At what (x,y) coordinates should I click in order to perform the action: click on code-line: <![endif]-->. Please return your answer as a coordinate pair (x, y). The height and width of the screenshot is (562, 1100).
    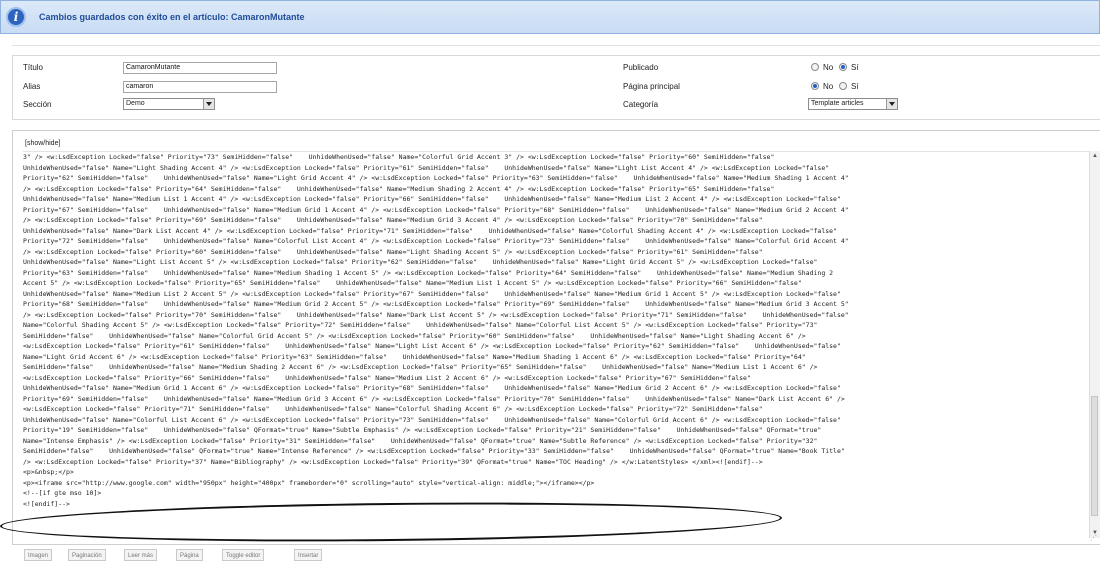
    Looking at the image, I should click on (46, 503).